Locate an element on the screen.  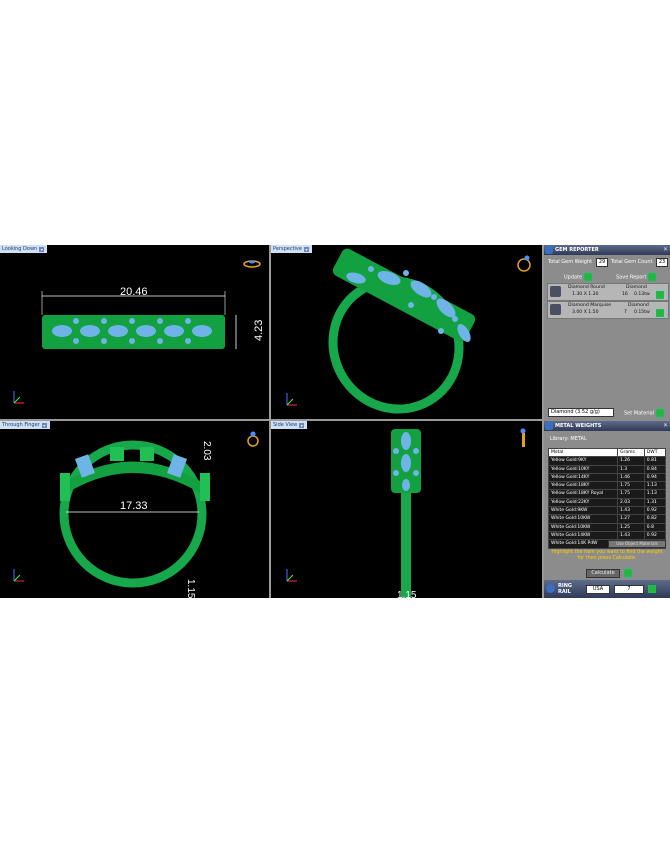
gem-size: 1.30 X 1.30 is located at coordinates (585, 294).